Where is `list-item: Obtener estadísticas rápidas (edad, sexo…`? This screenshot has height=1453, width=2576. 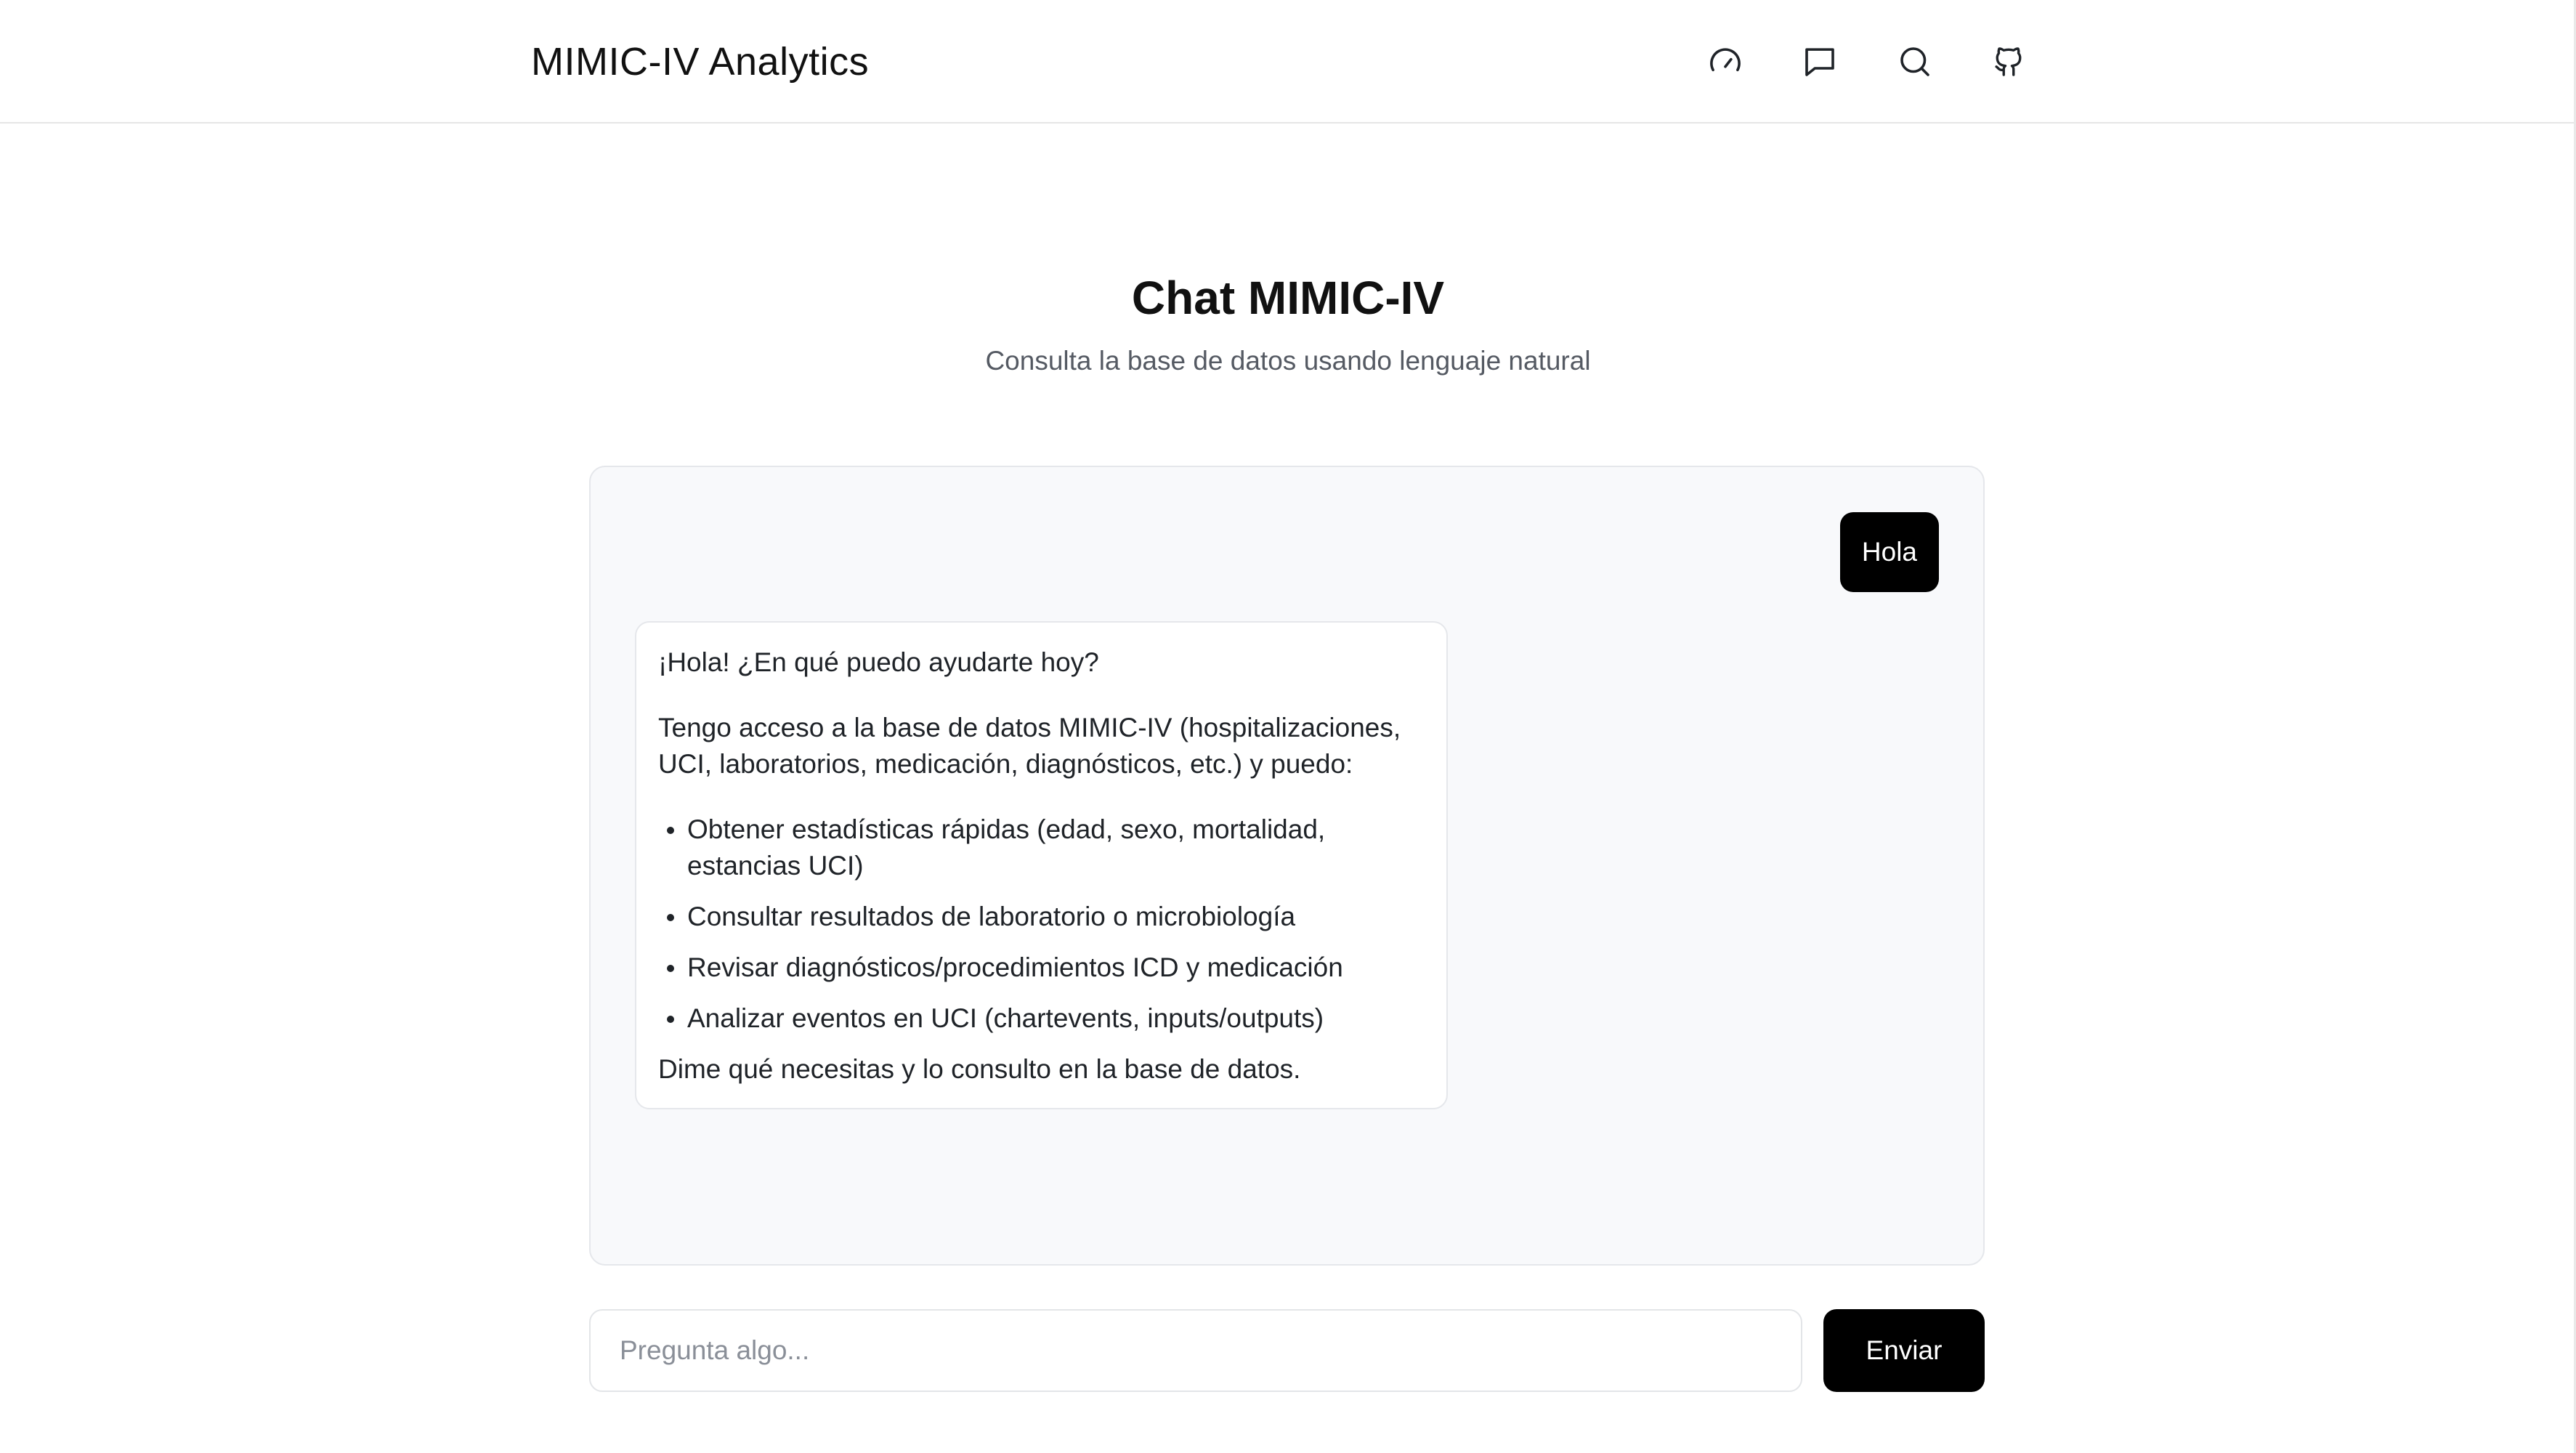
list-item: Obtener estadísticas rápidas (edad, sexo… is located at coordinates (1041, 848).